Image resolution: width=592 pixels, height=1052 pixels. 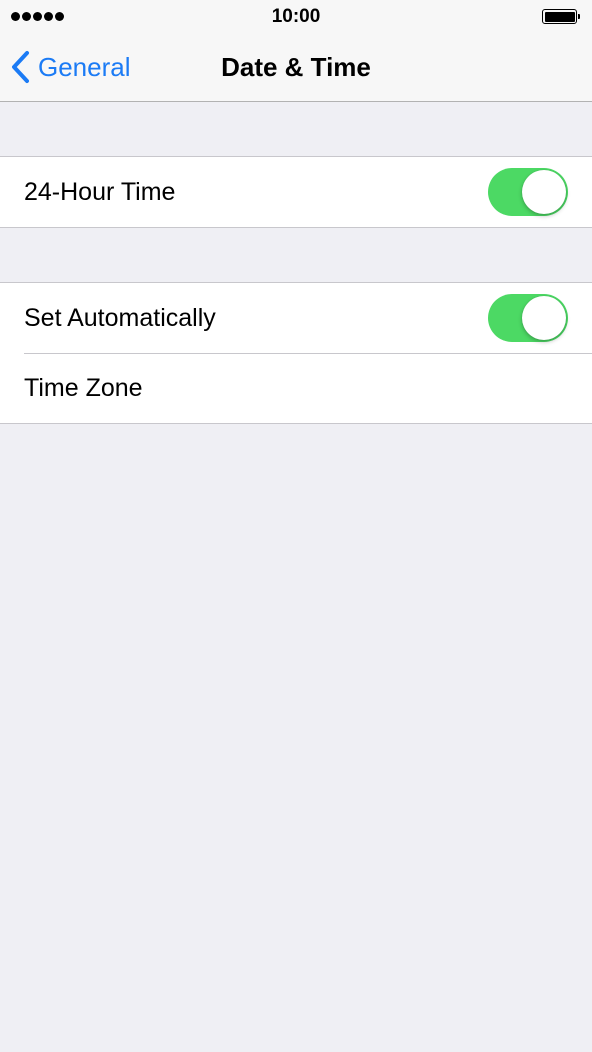 What do you see at coordinates (83, 387) in the screenshot?
I see `row-label: Time Zone` at bounding box center [83, 387].